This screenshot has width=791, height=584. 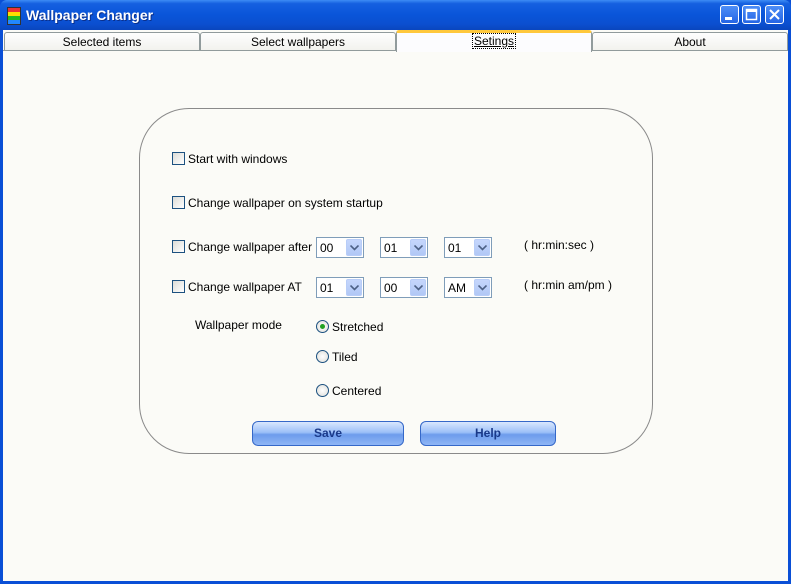 I want to click on start-with-windows-checkbox, so click(x=178, y=158).